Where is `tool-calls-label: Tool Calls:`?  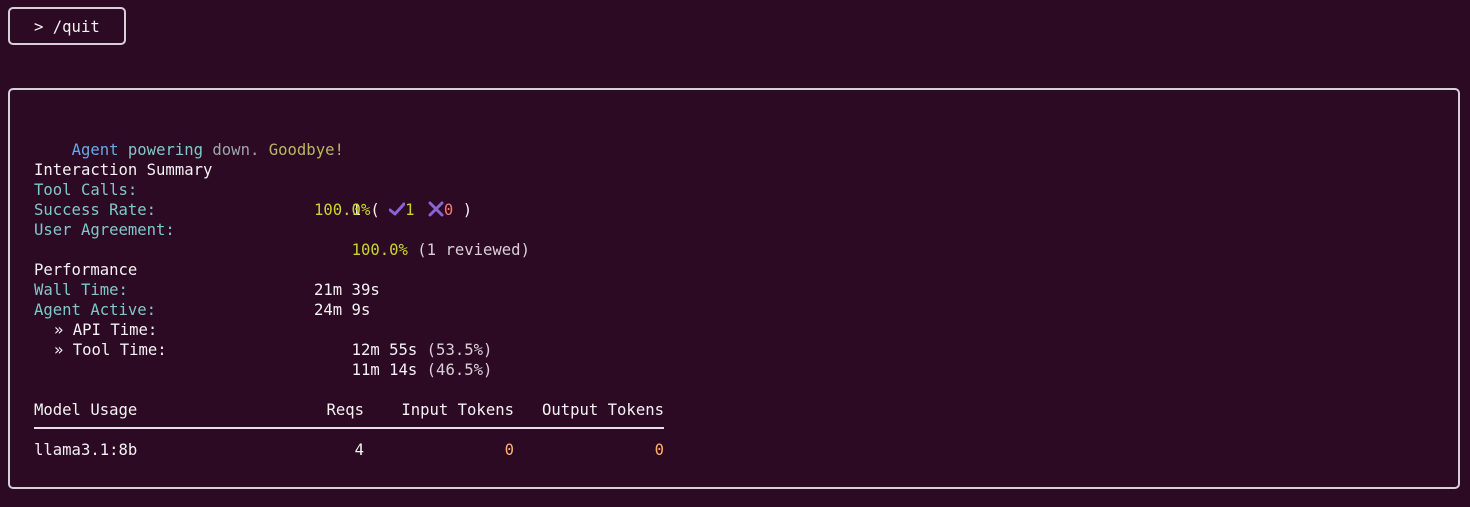 tool-calls-label: Tool Calls: is located at coordinates (86, 190).